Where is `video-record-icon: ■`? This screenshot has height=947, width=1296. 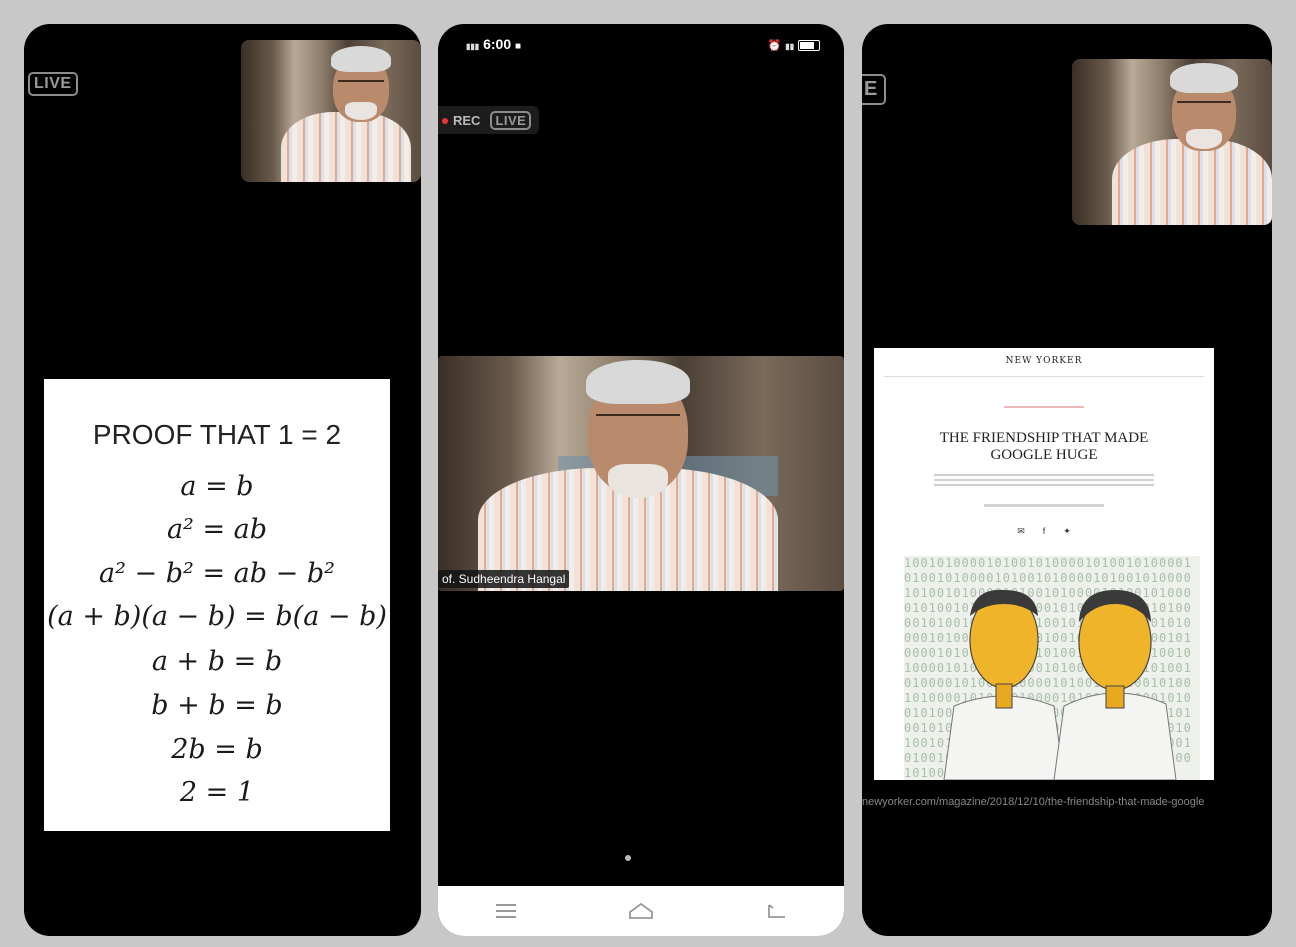
video-record-icon: ■ is located at coordinates (518, 46).